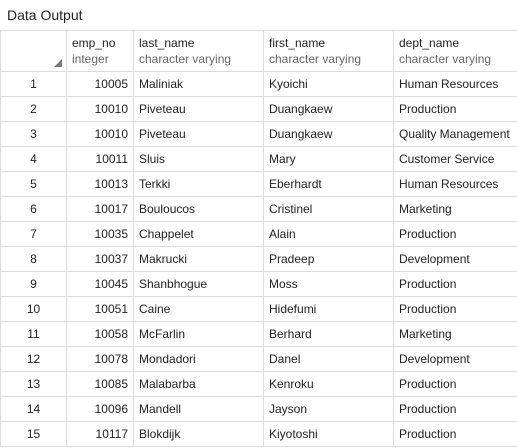 This screenshot has width=517, height=448. I want to click on table-row: 14 10096 Mandell Jayson Production, so click(258, 409).